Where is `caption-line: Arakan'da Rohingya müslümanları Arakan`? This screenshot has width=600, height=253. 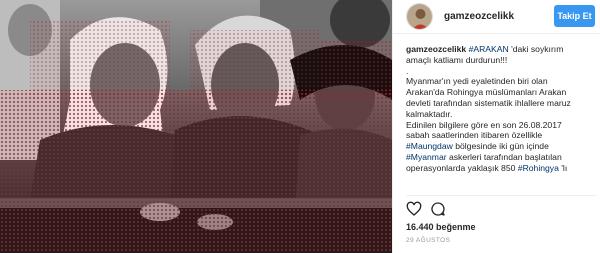 caption-line: Arakan'da Rohingya müslümanları Arakan is located at coordinates (500, 92).